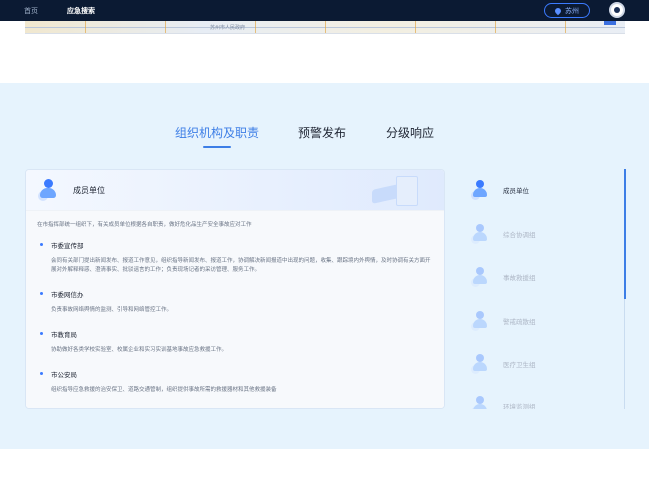 Image resolution: width=649 pixels, height=480 pixels. I want to click on sidebar-scroll-thumb, so click(624, 234).